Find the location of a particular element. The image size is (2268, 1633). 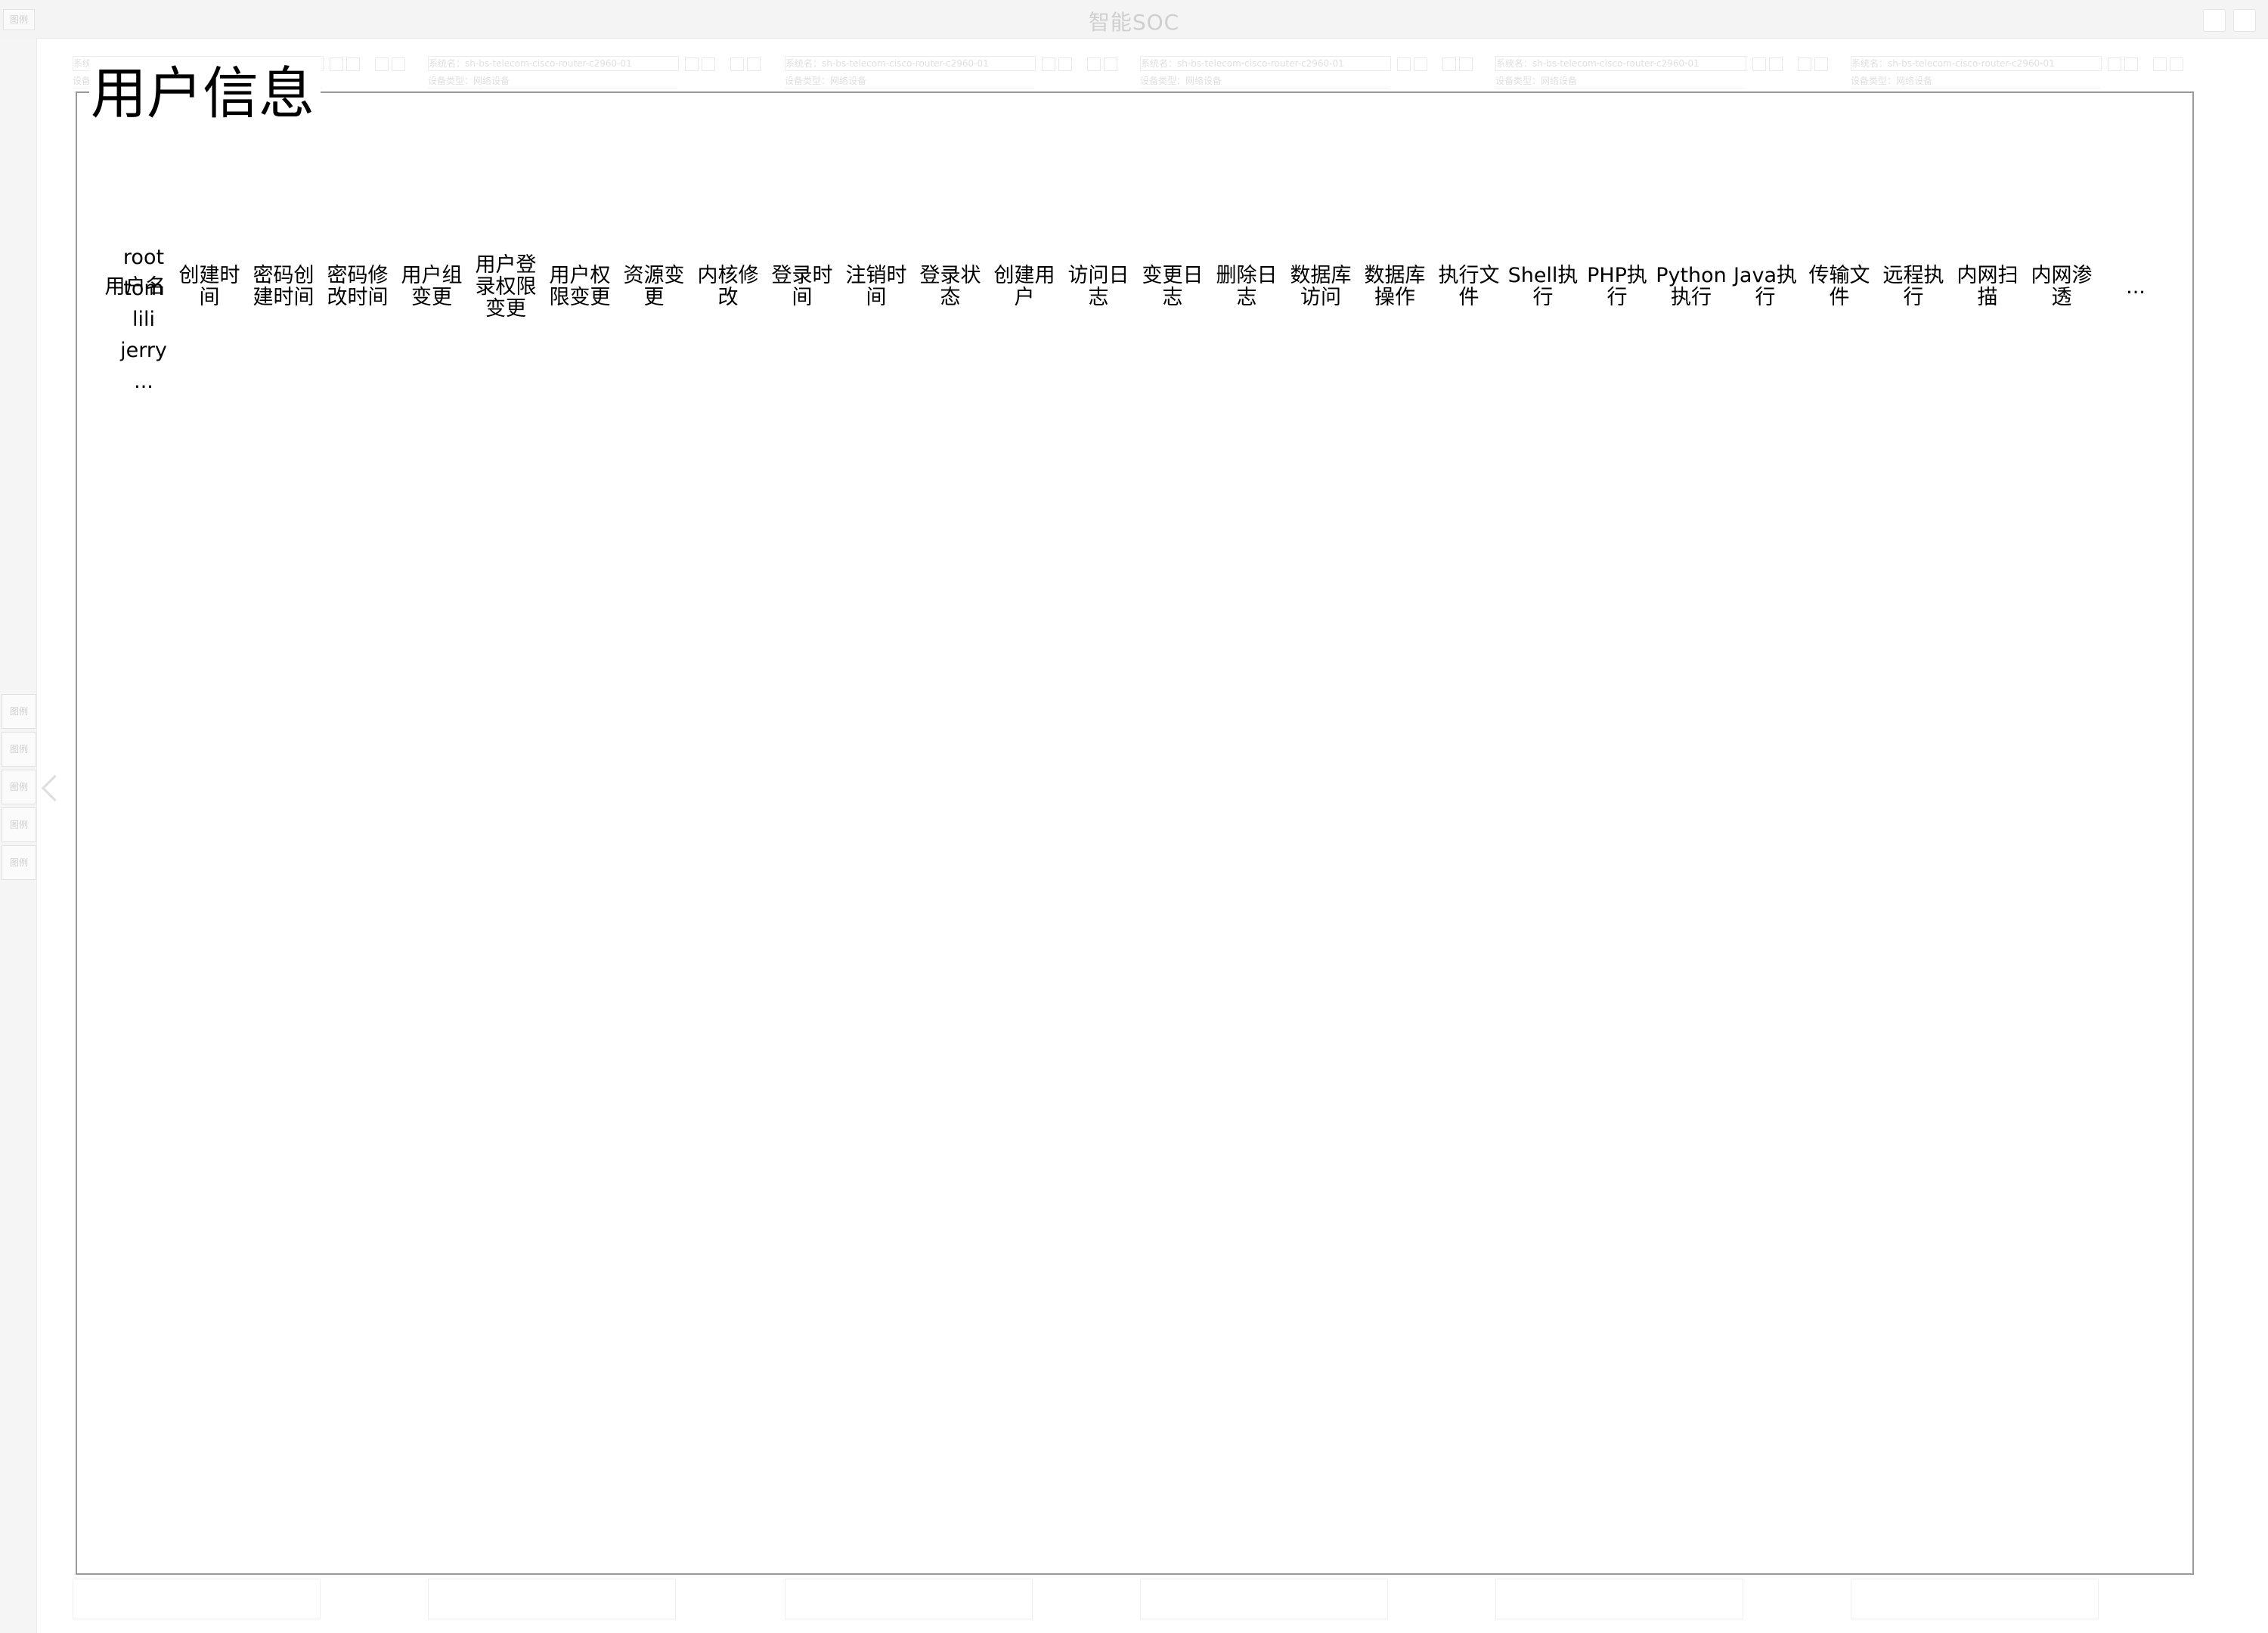

column-header: Shell执行 is located at coordinates (1543, 286).